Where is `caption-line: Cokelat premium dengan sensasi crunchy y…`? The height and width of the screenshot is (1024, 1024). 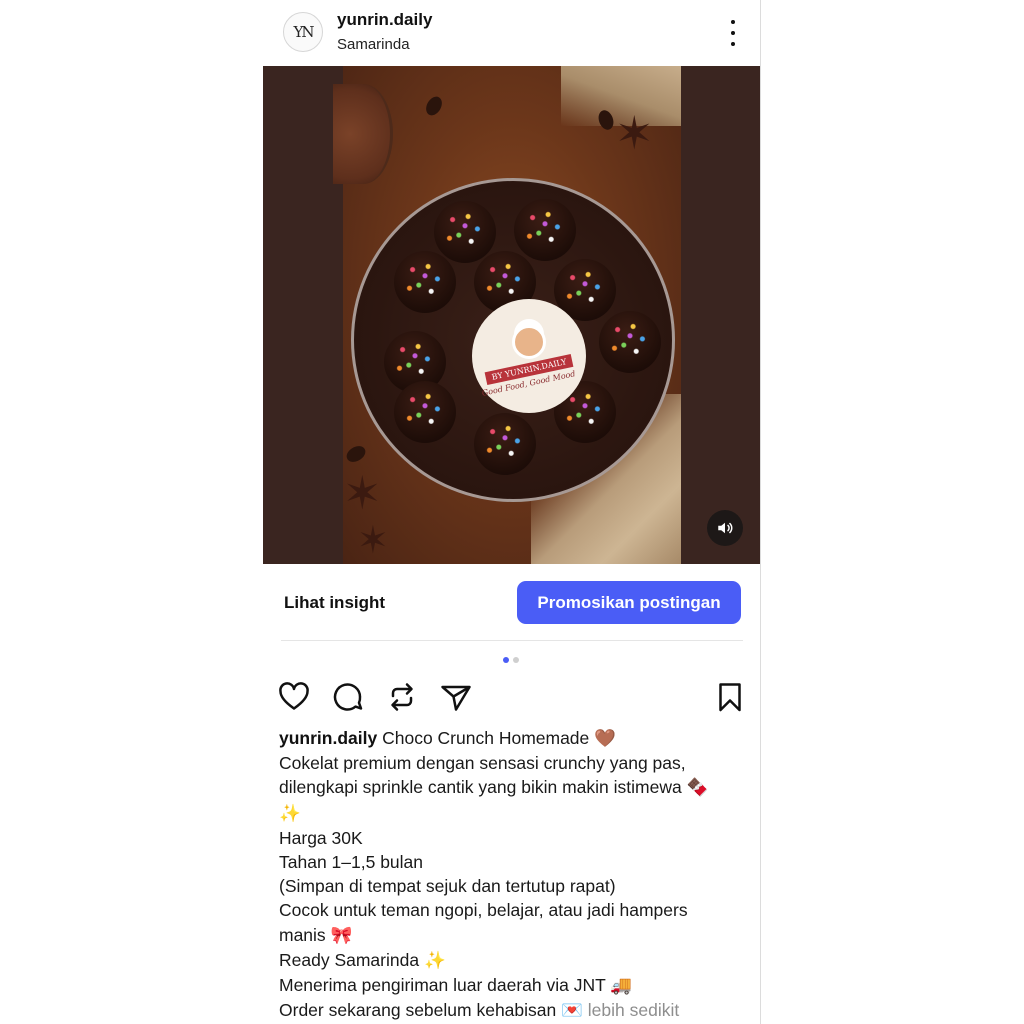
caption-line: Cokelat premium dengan sensasi crunchy y… is located at coordinates (482, 763).